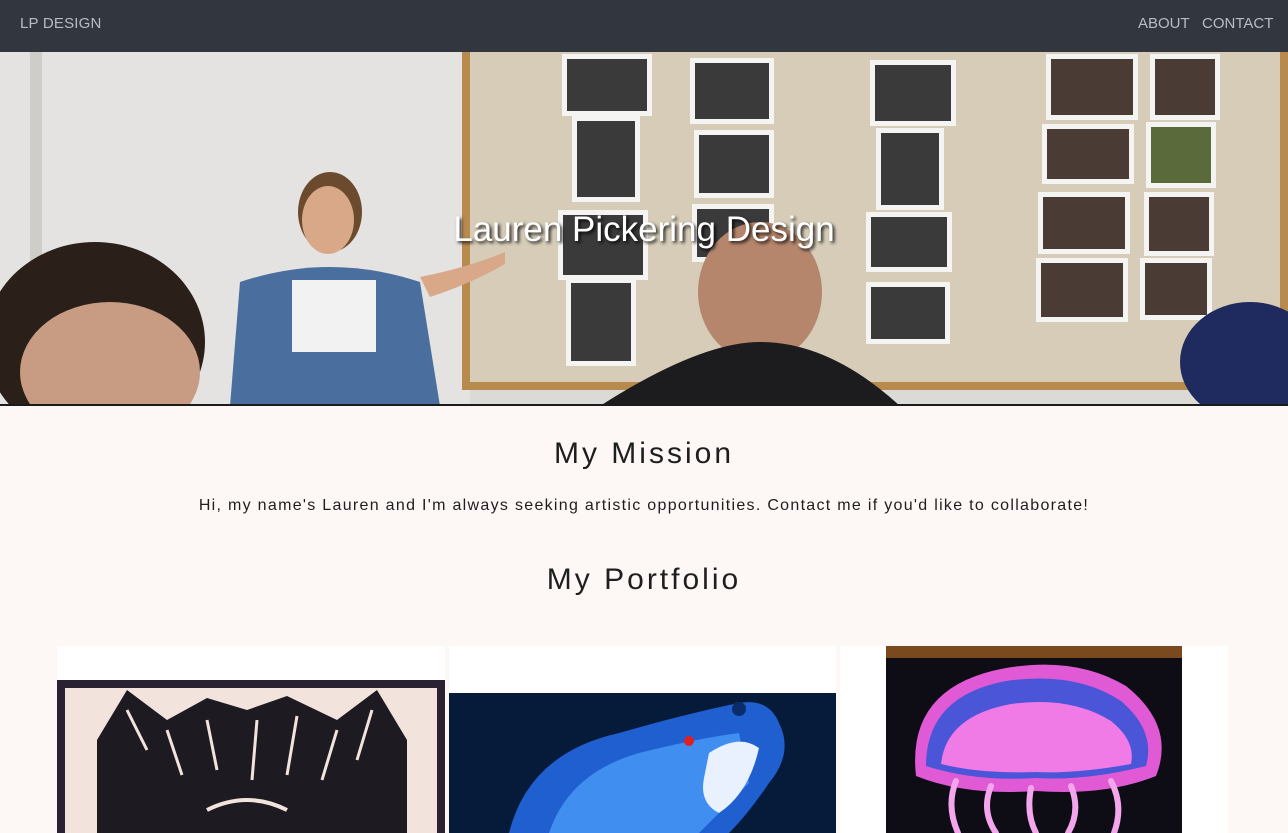  I want to click on wolf-artwork-image, so click(251, 756).